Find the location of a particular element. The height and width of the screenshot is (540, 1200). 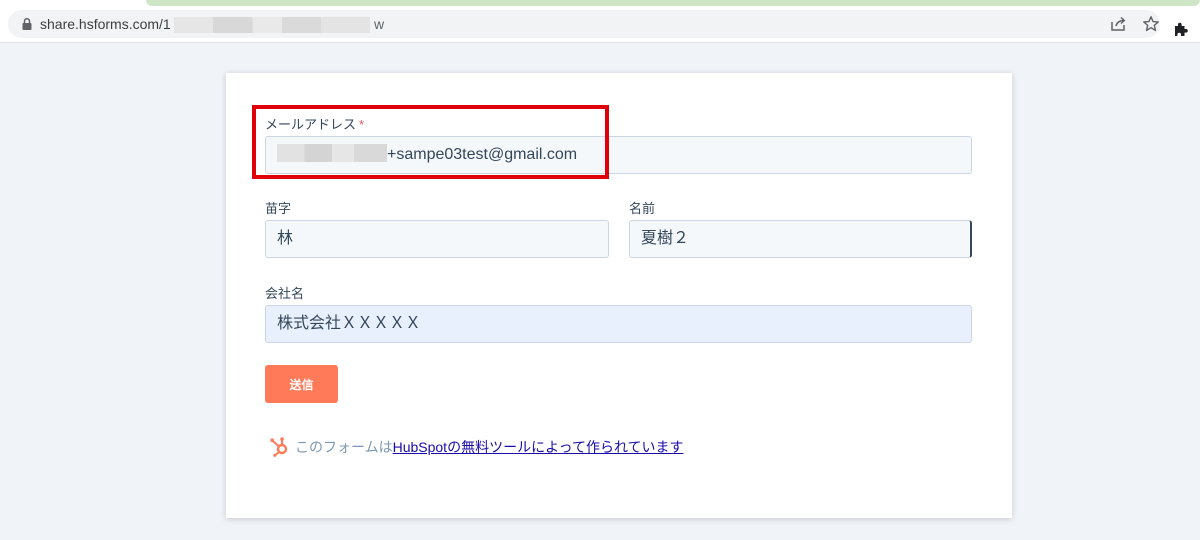

address-bar: share.hsforms.com/1 w is located at coordinates (584, 24).